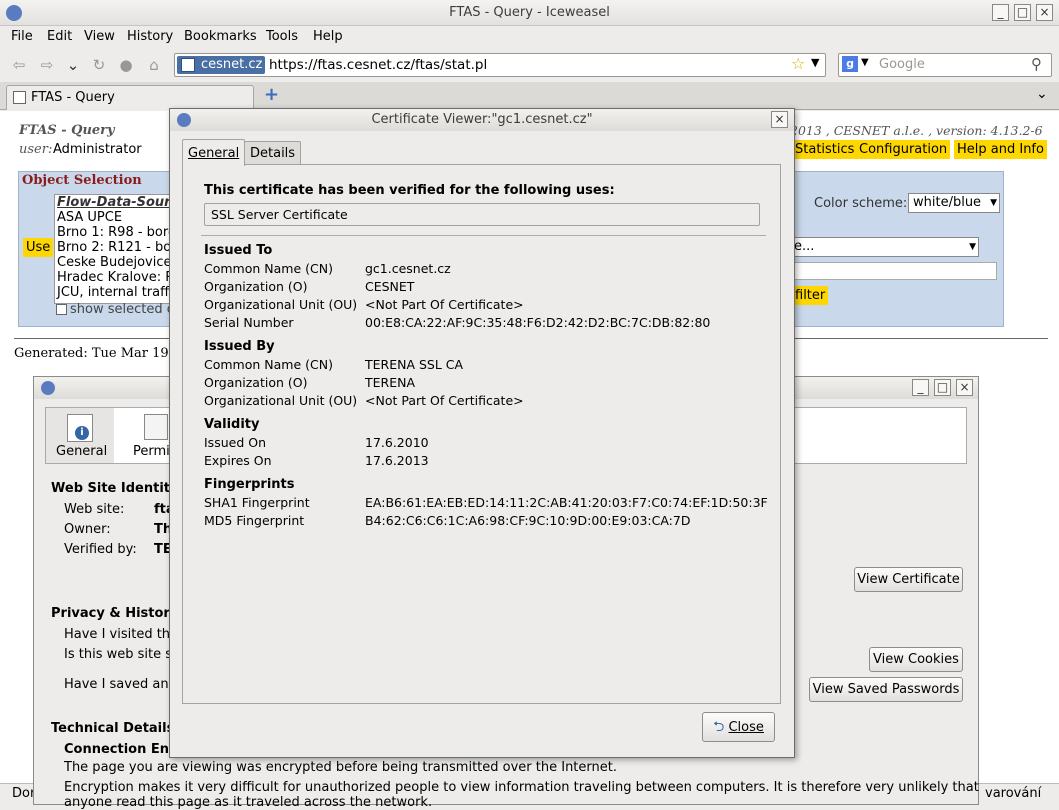 The height and width of the screenshot is (810, 1059). Describe the element at coordinates (24, 793) in the screenshot. I see `status-text: Dor` at that location.